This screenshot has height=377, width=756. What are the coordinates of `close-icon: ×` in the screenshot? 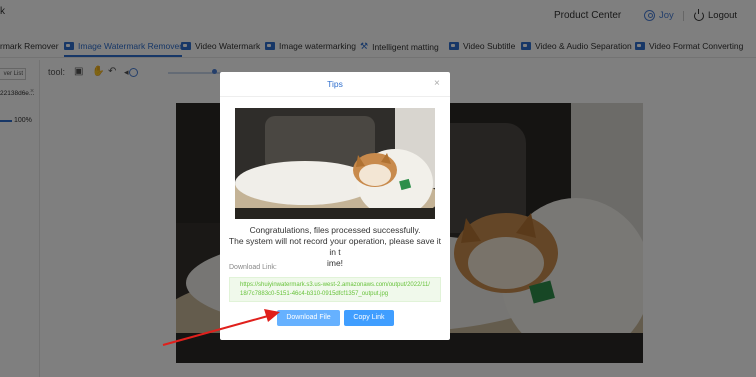 It's located at (437, 83).